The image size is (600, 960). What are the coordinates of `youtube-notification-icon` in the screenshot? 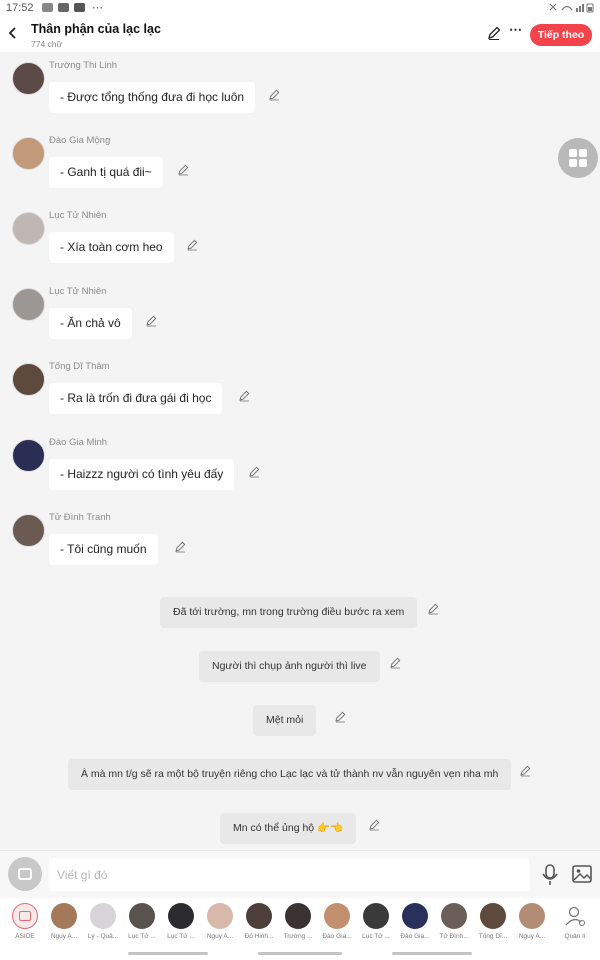 It's located at (63, 7).